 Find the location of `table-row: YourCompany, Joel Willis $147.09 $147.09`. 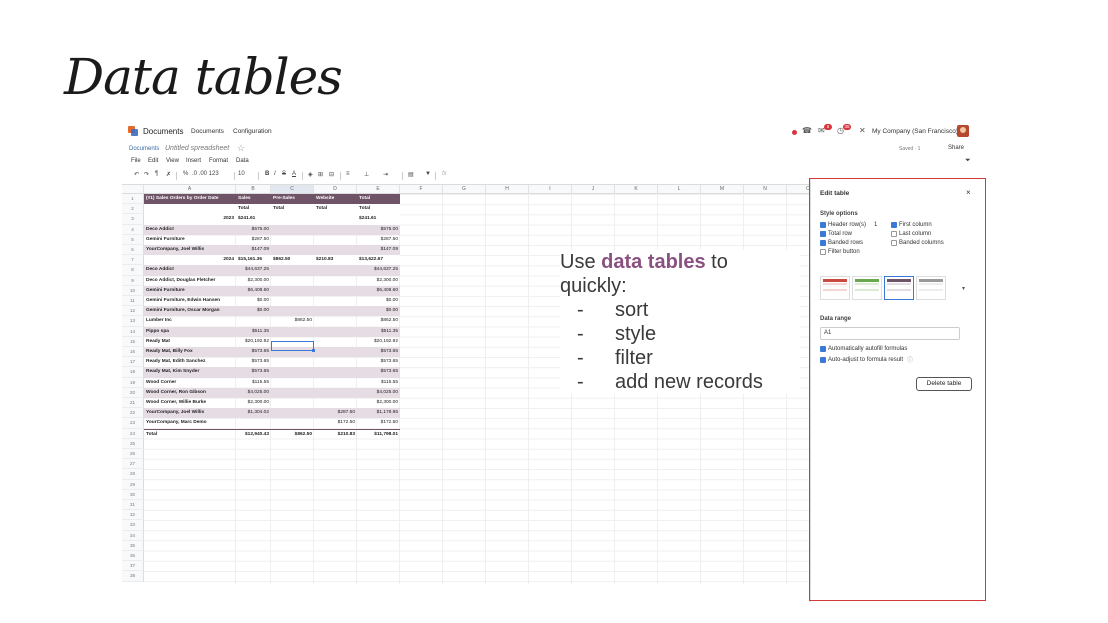

table-row: YourCompany, Joel Willis $147.09 $147.09 is located at coordinates (272, 250).